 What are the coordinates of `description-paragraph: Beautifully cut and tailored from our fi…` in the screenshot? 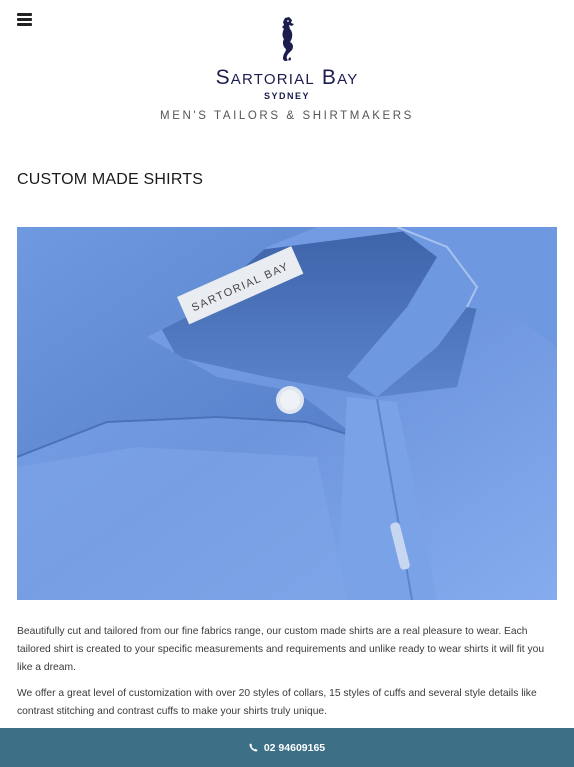 It's located at (281, 649).